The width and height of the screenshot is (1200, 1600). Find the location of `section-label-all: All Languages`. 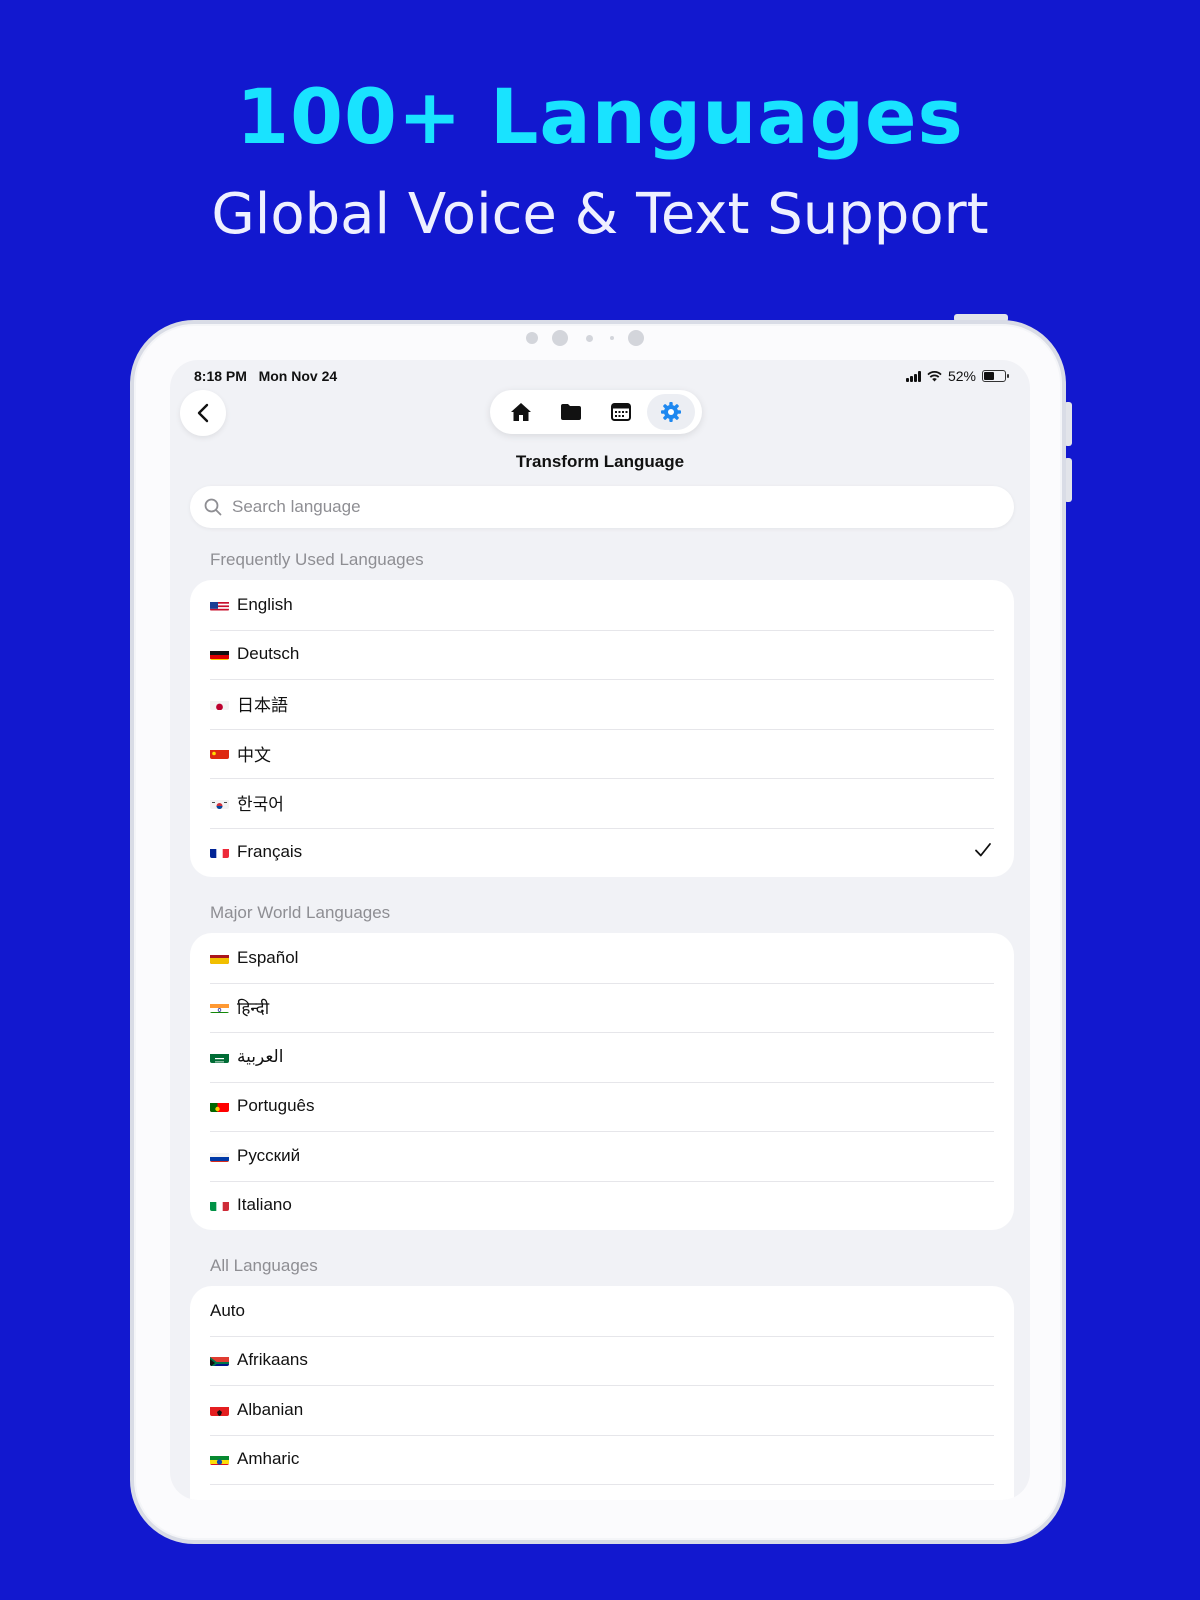

section-label-all: All Languages is located at coordinates (264, 1265).